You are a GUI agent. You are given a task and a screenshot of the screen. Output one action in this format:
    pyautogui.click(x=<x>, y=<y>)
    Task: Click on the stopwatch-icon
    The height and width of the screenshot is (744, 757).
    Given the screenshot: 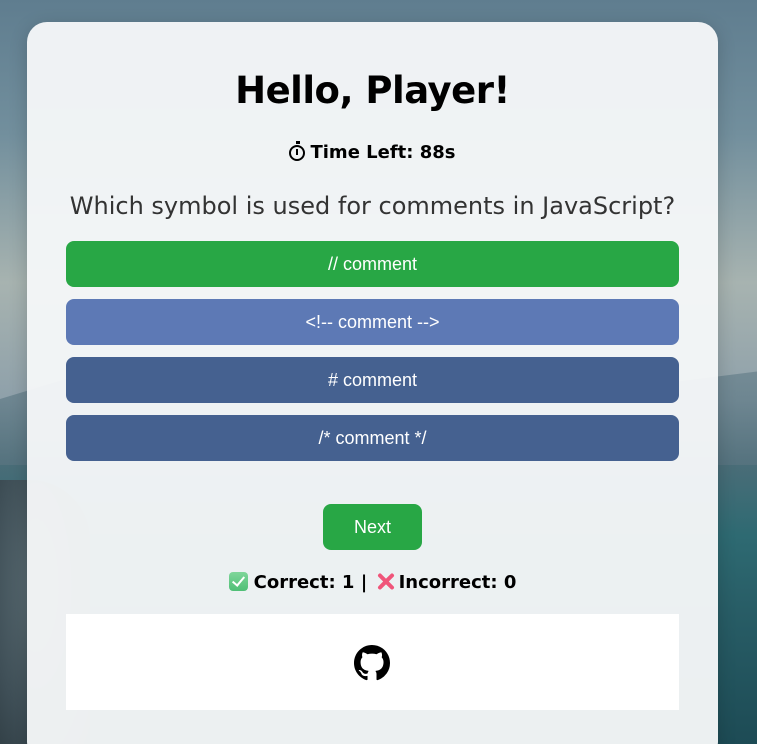 What is the action you would take?
    pyautogui.click(x=297, y=151)
    